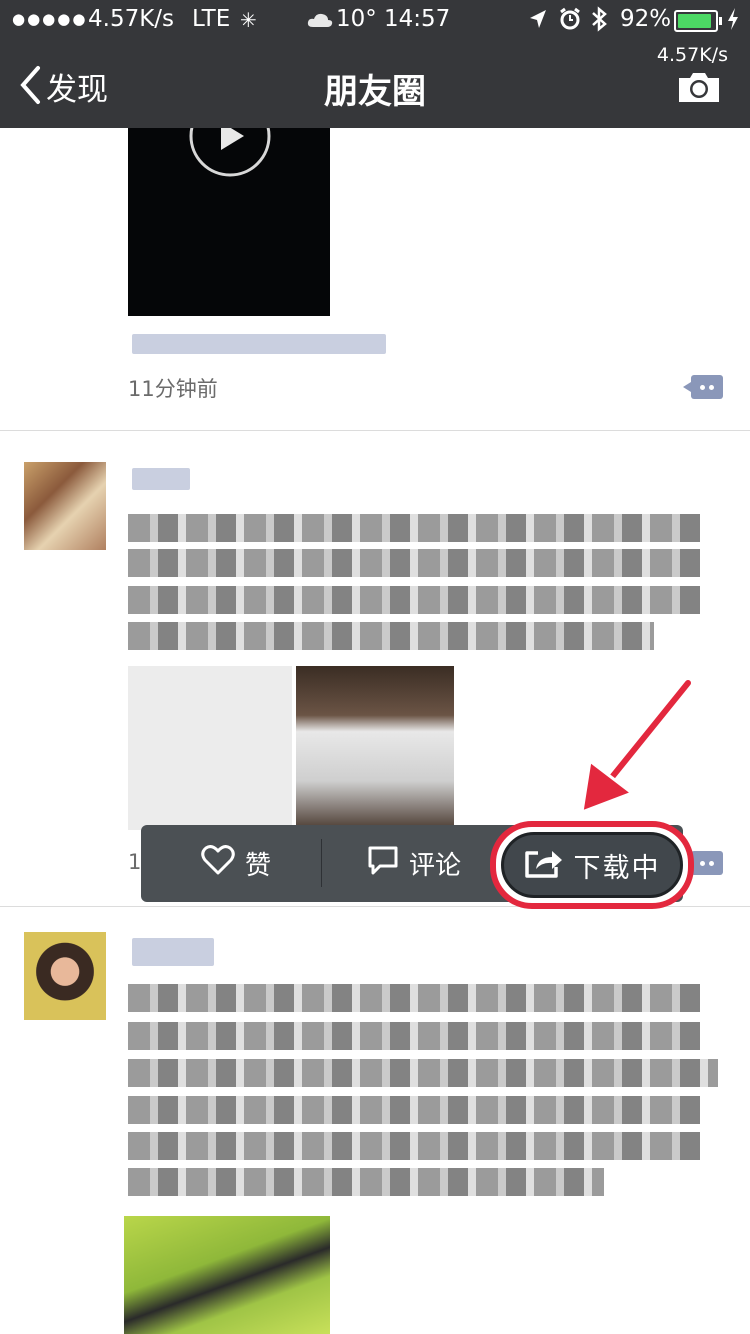  What do you see at coordinates (356, 19) in the screenshot?
I see `weather-temp: 10°` at bounding box center [356, 19].